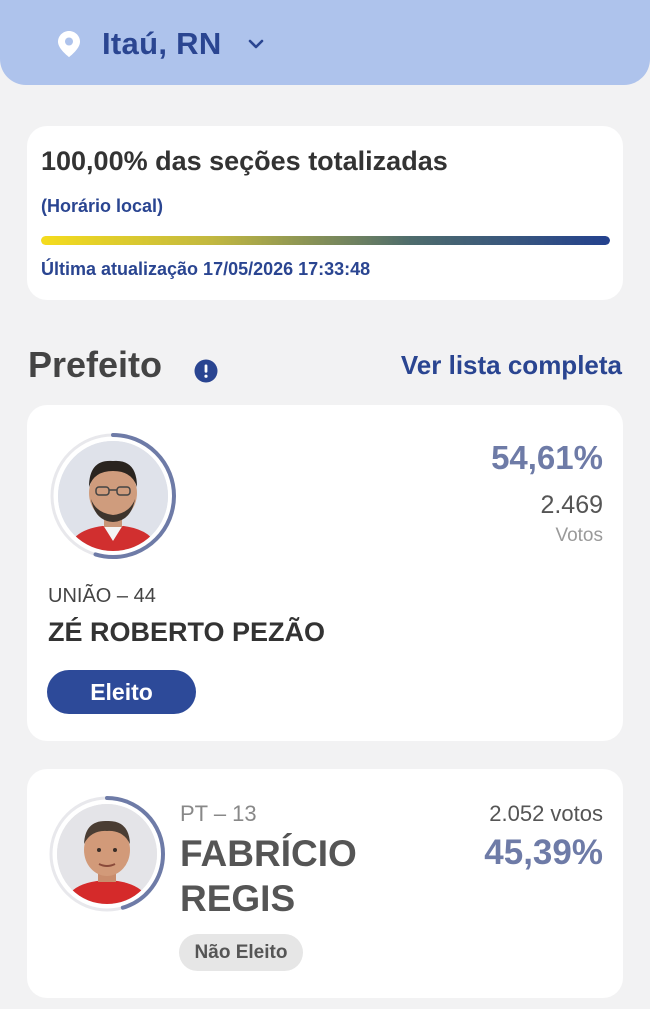 Image resolution: width=650 pixels, height=1009 pixels. What do you see at coordinates (268, 853) in the screenshot?
I see `candidate-name-line-1: FABRÍCIO` at bounding box center [268, 853].